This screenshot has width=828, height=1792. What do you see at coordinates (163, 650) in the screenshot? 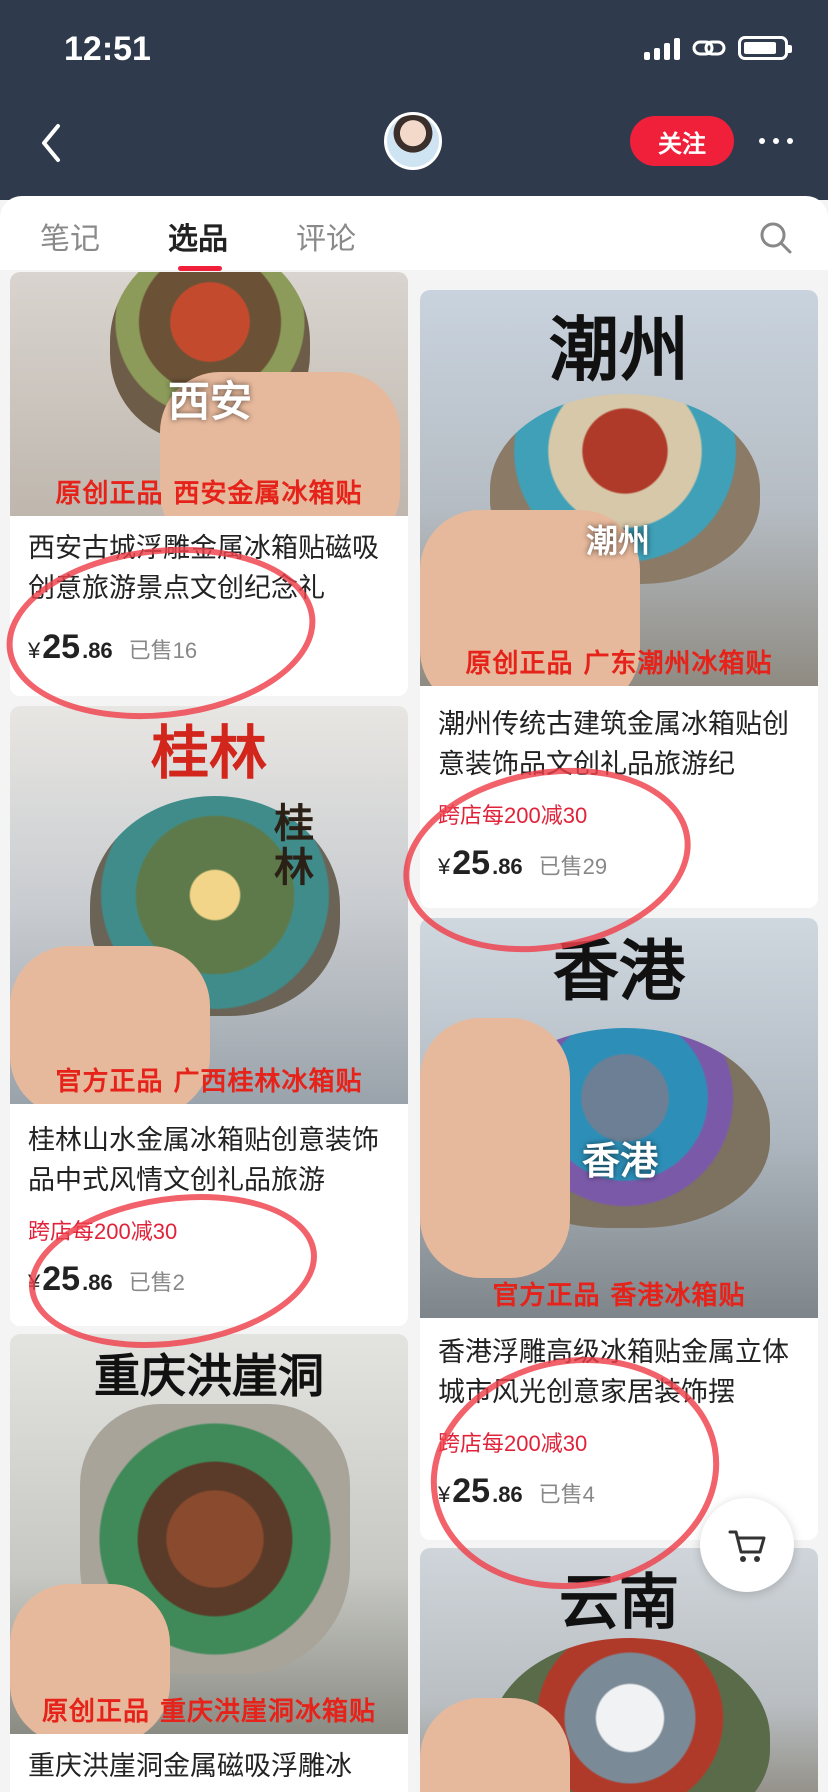
I see `sold-count: 已售16` at bounding box center [163, 650].